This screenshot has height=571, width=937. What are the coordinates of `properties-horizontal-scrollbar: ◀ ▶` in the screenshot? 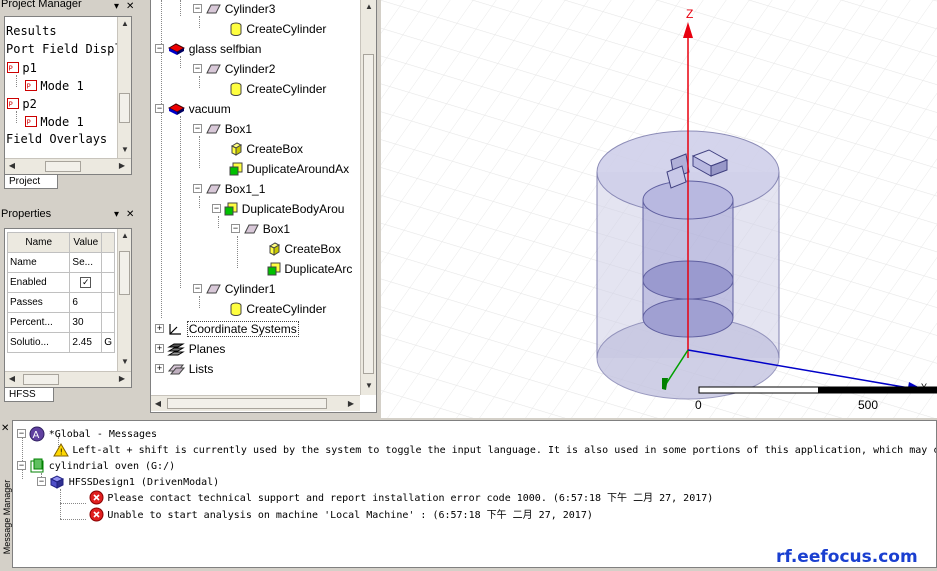 It's located at (68, 379).